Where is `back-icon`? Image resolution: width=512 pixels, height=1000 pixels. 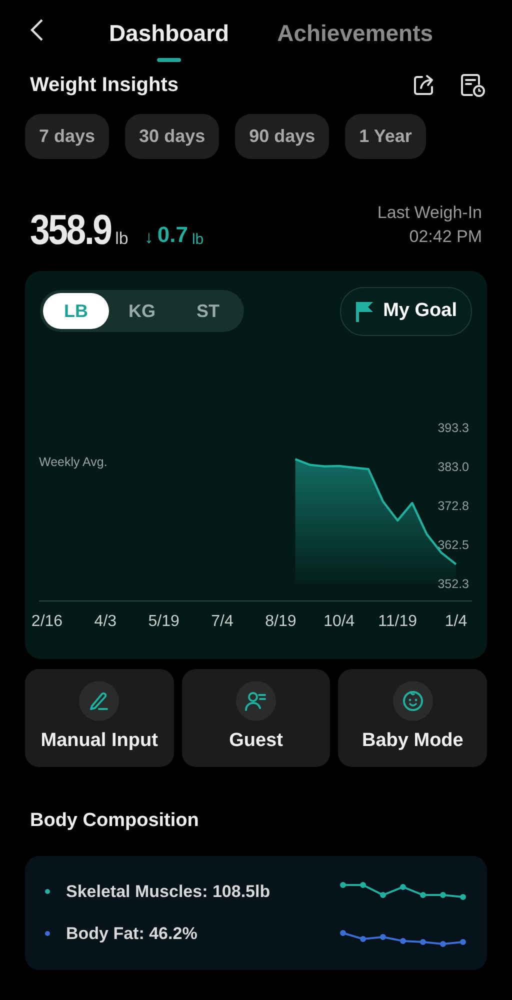
back-icon is located at coordinates (37, 30).